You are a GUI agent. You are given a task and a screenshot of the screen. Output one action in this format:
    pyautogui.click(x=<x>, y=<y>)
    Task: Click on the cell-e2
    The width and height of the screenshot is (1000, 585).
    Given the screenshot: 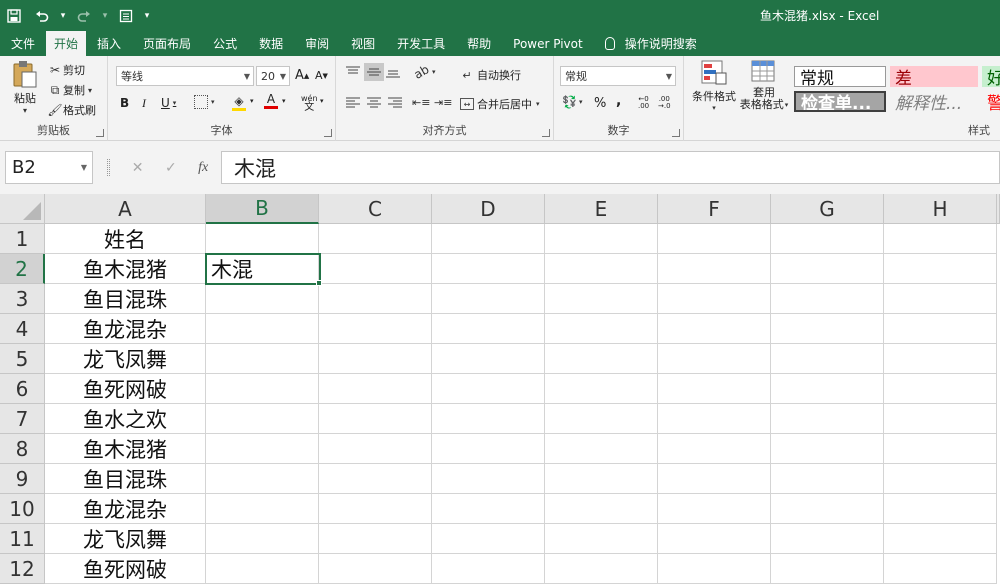 What is the action you would take?
    pyautogui.click(x=601, y=269)
    